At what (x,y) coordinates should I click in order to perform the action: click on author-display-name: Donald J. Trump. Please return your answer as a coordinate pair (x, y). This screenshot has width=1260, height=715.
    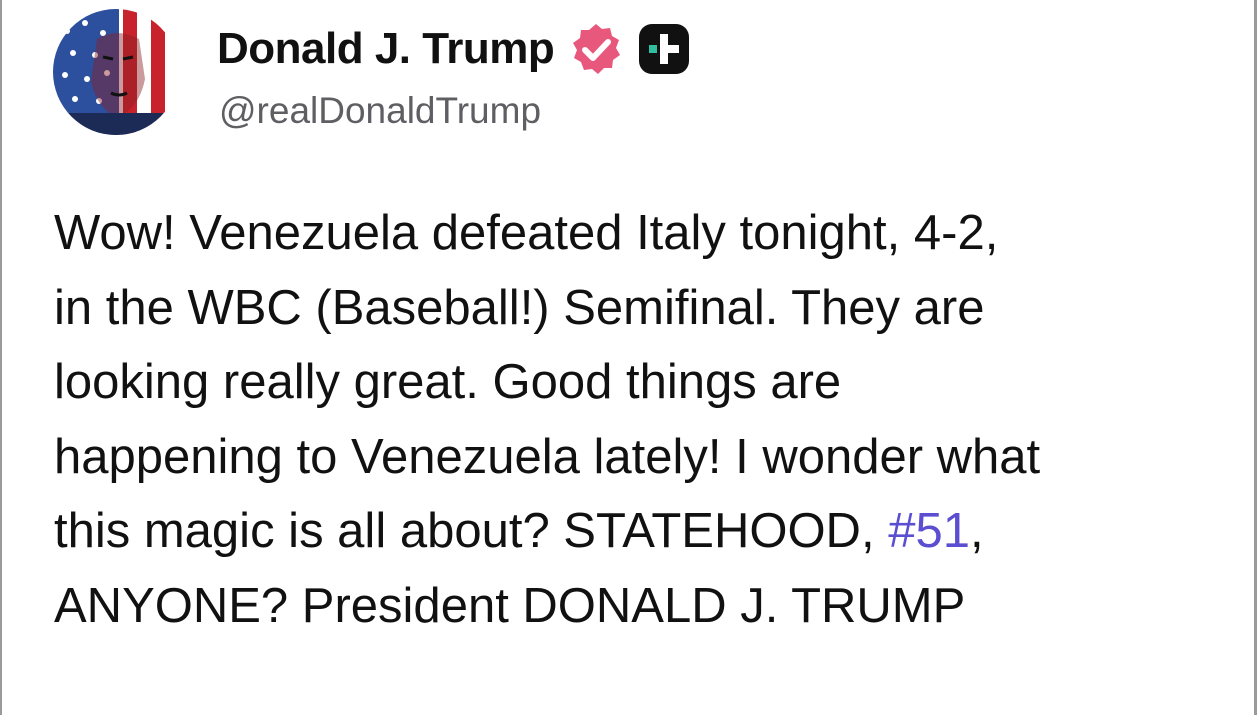
    Looking at the image, I should click on (386, 49).